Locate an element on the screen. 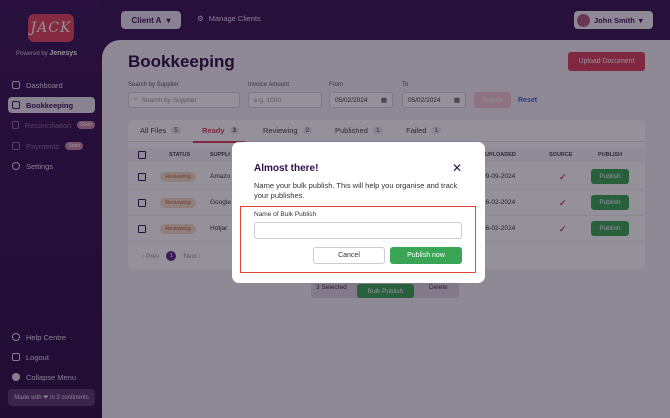 The height and width of the screenshot is (418, 670). modal-title: Almost there! is located at coordinates (286, 168).